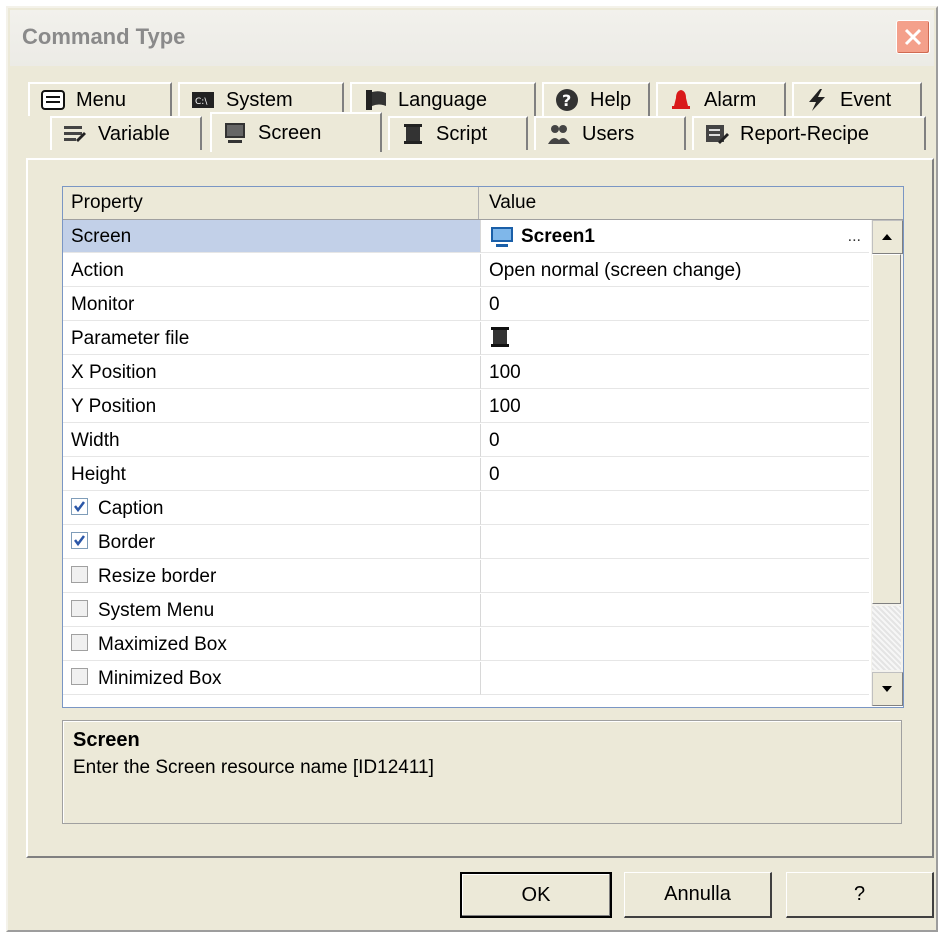 The image size is (940, 935). I want to click on row-system-menu: System Menu, so click(466, 611).